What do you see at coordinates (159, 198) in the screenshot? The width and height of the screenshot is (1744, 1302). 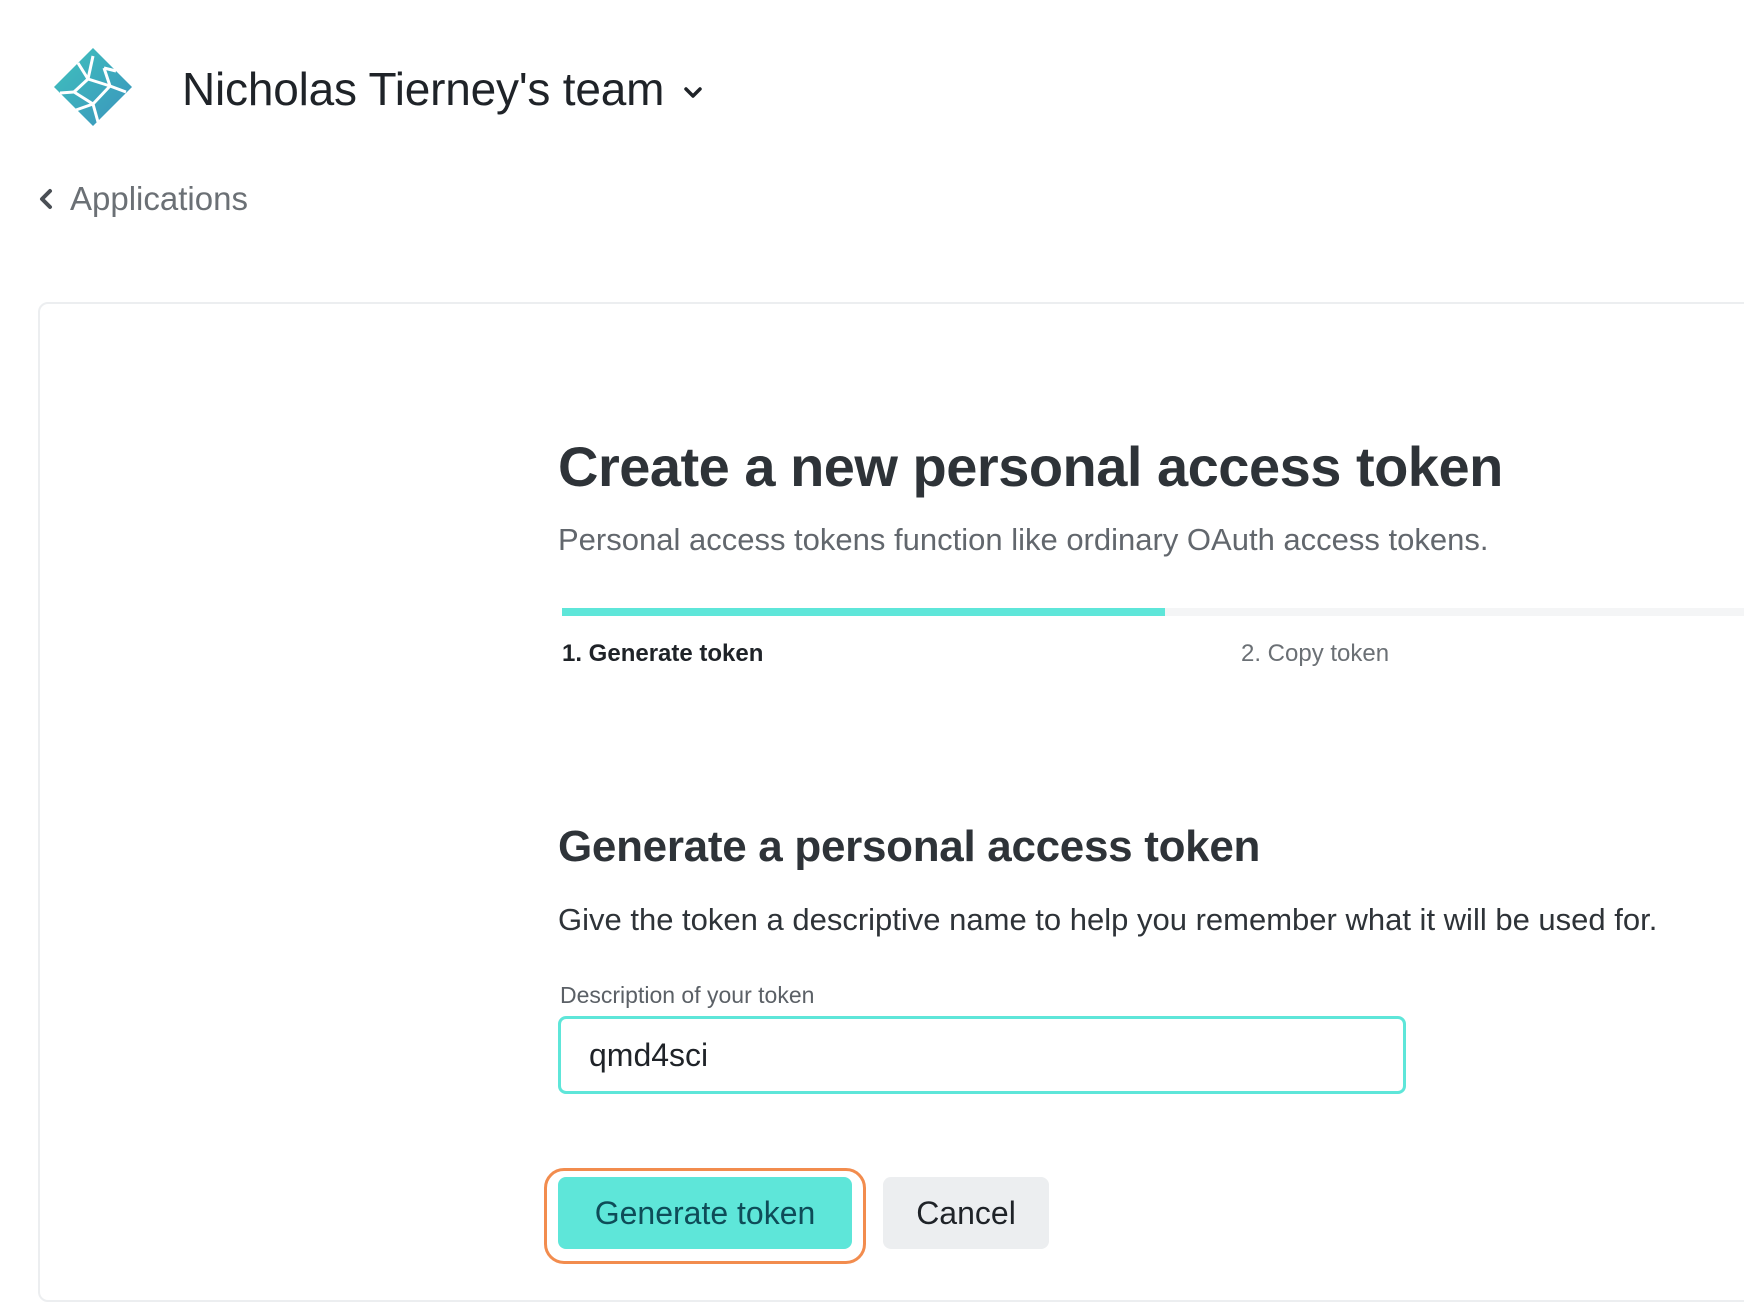 I see `back-link-label: Applications` at bounding box center [159, 198].